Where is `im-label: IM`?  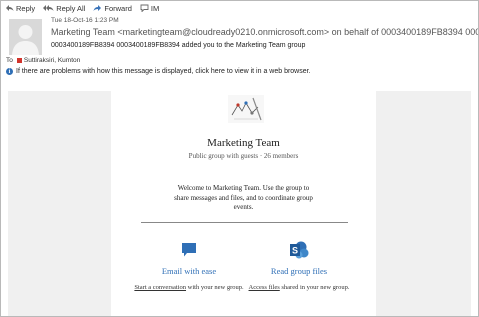
im-label: IM is located at coordinates (155, 8).